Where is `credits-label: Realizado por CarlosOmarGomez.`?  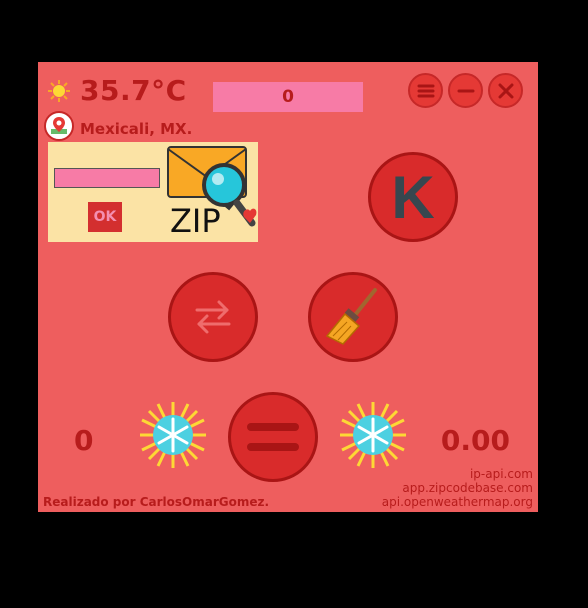
credits-label: Realizado por CarlosOmarGomez. is located at coordinates (156, 502).